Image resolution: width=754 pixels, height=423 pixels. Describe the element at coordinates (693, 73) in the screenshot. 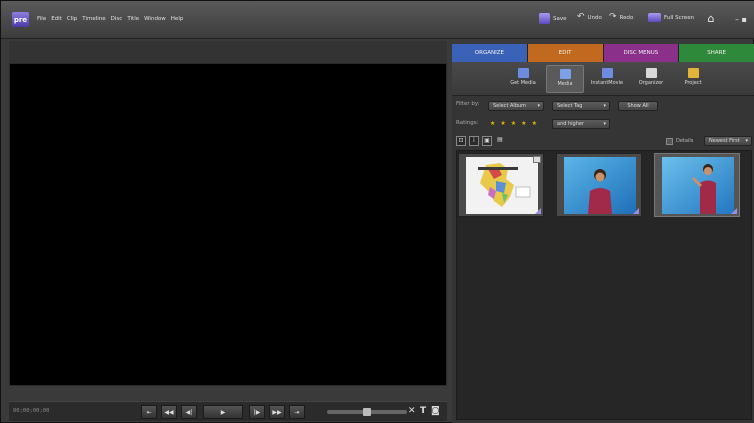

I see `folder-icon` at that location.